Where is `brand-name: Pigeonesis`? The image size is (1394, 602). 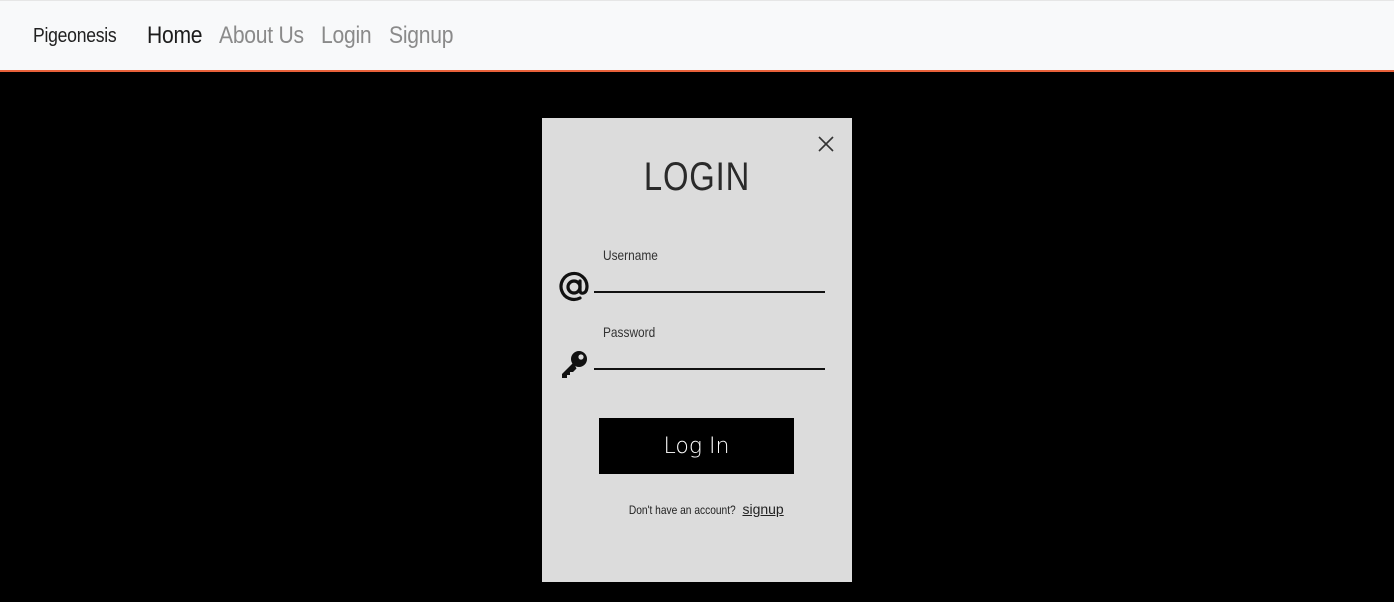
brand-name: Pigeonesis is located at coordinates (75, 36).